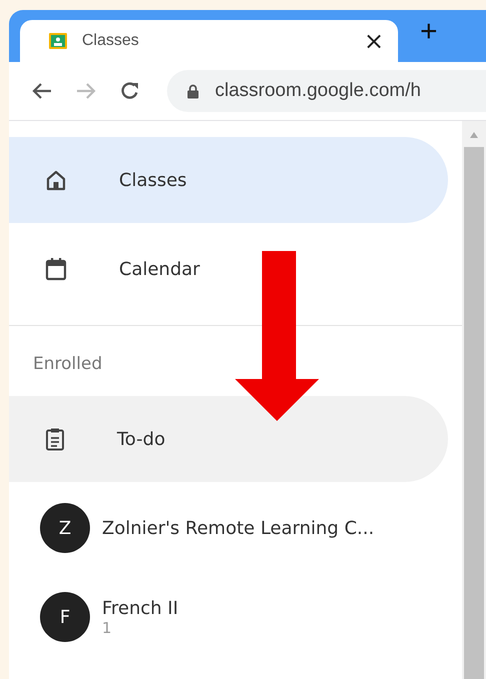  I want to click on lock-icon, so click(193, 91).